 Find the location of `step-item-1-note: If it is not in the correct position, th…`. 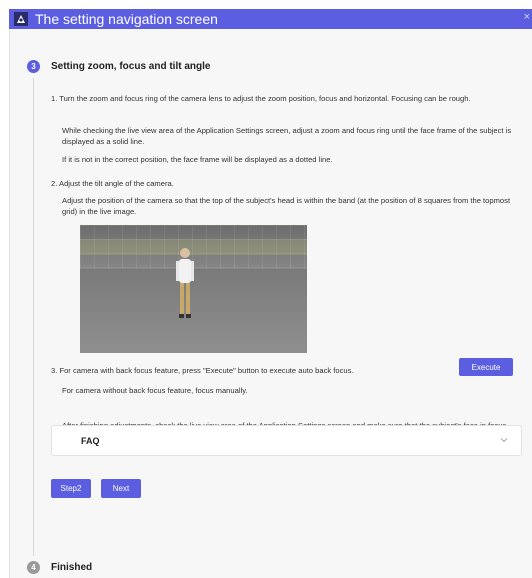

step-item-1-note: If it is not in the correct position, th… is located at coordinates (197, 159).